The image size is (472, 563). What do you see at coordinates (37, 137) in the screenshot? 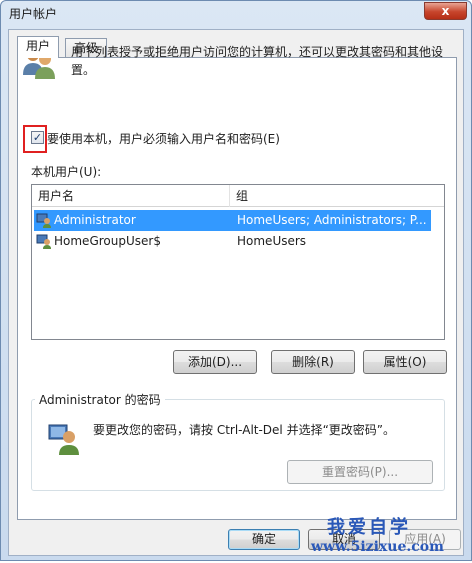
I see `require-login-checkbox: ✓` at bounding box center [37, 137].